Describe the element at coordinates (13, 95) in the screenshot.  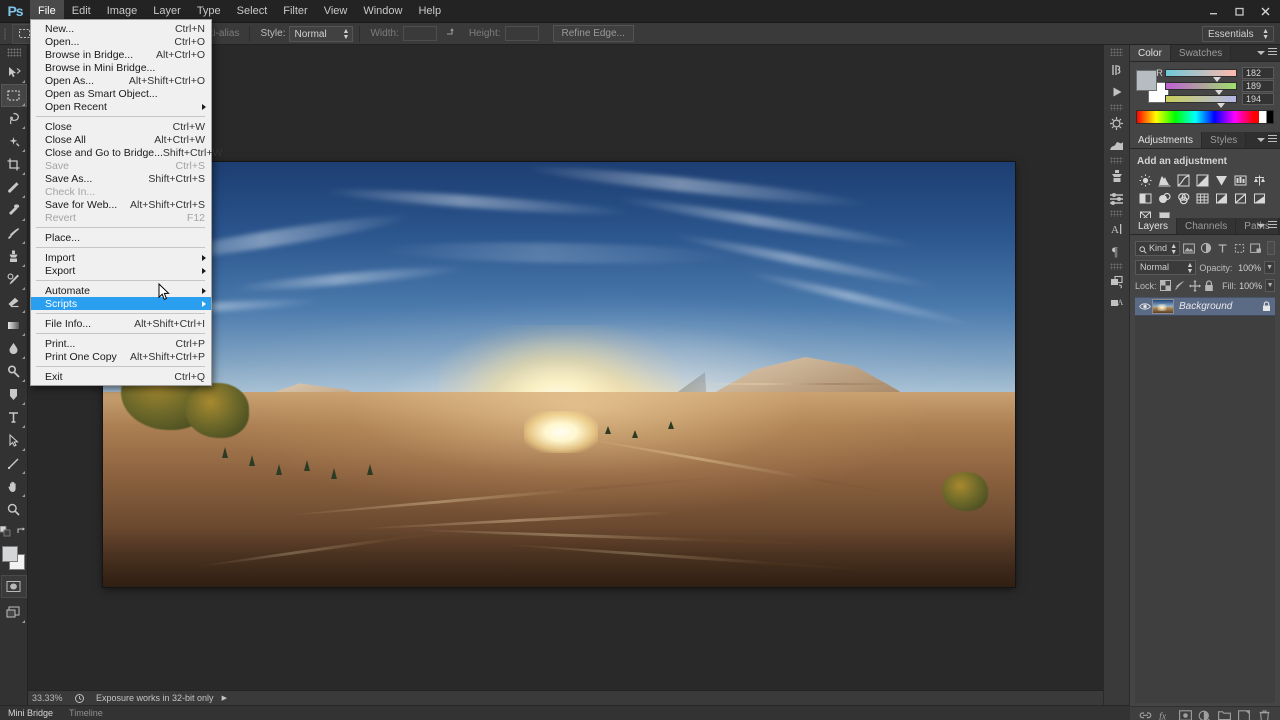
I see `rectangular-marquee-tool` at that location.